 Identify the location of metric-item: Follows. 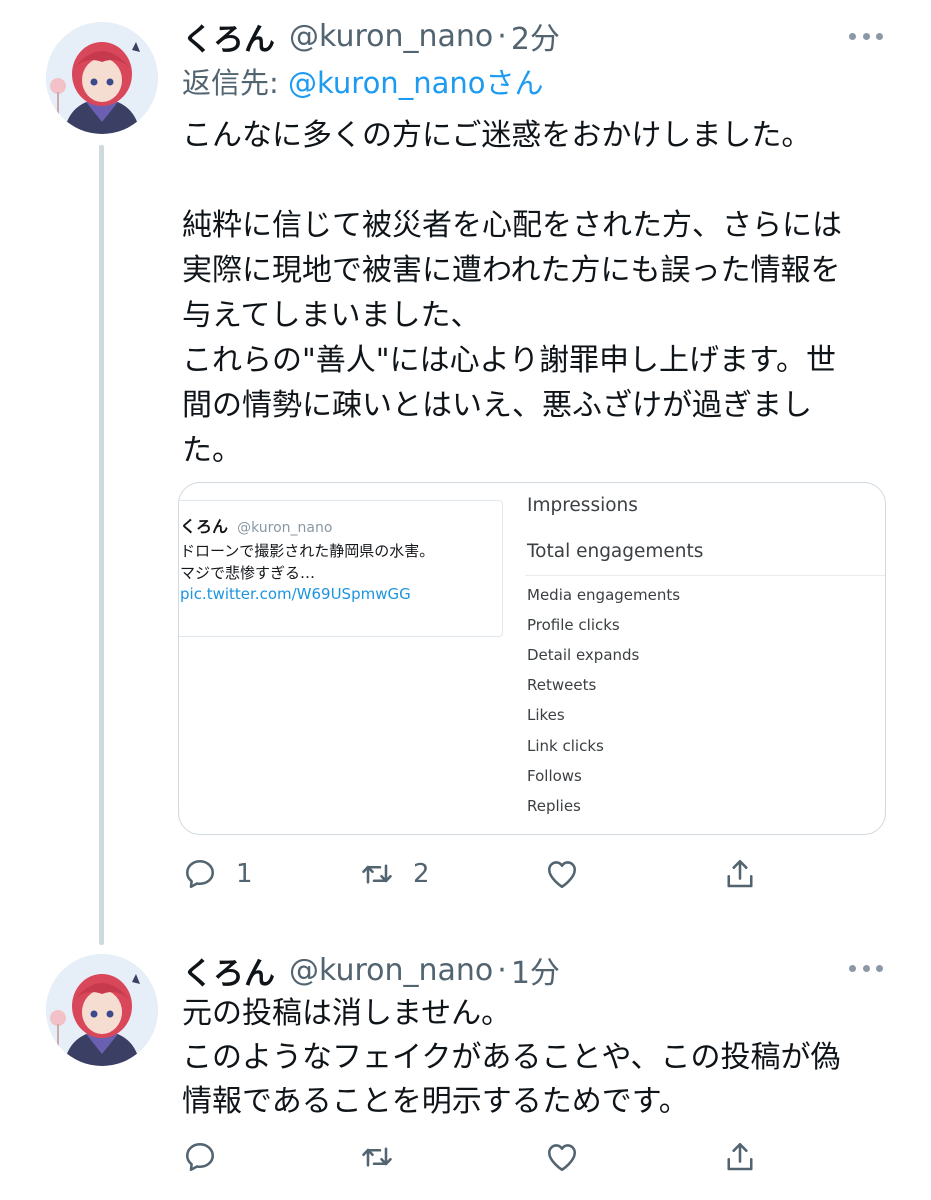
(554, 776).